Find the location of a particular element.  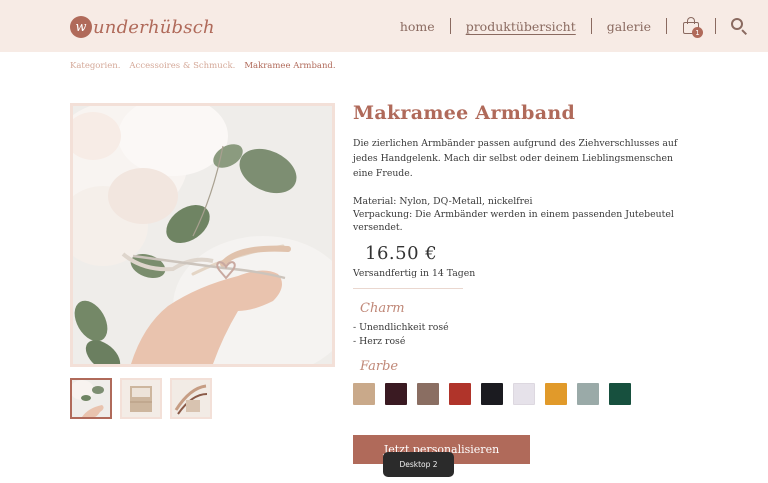

charm-heading: Charm is located at coordinates (382, 308).